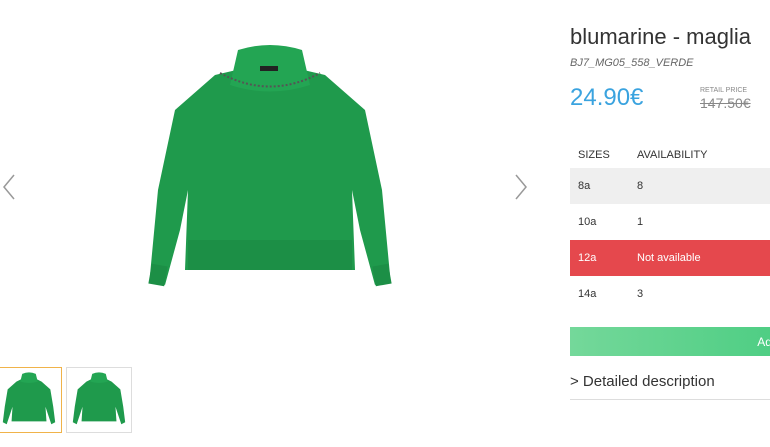  Describe the element at coordinates (584, 186) in the screenshot. I see `size-value: 8a` at that location.